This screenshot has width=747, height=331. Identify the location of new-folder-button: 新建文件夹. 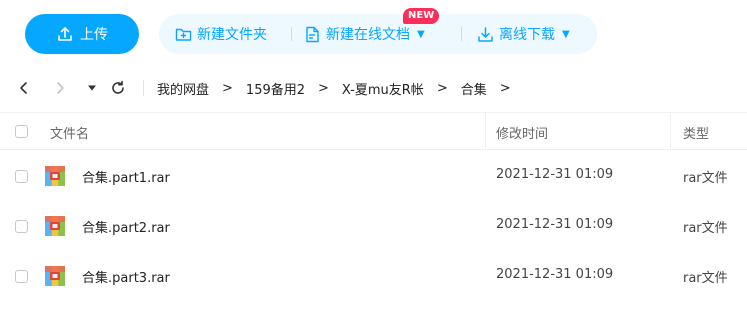
(221, 34).